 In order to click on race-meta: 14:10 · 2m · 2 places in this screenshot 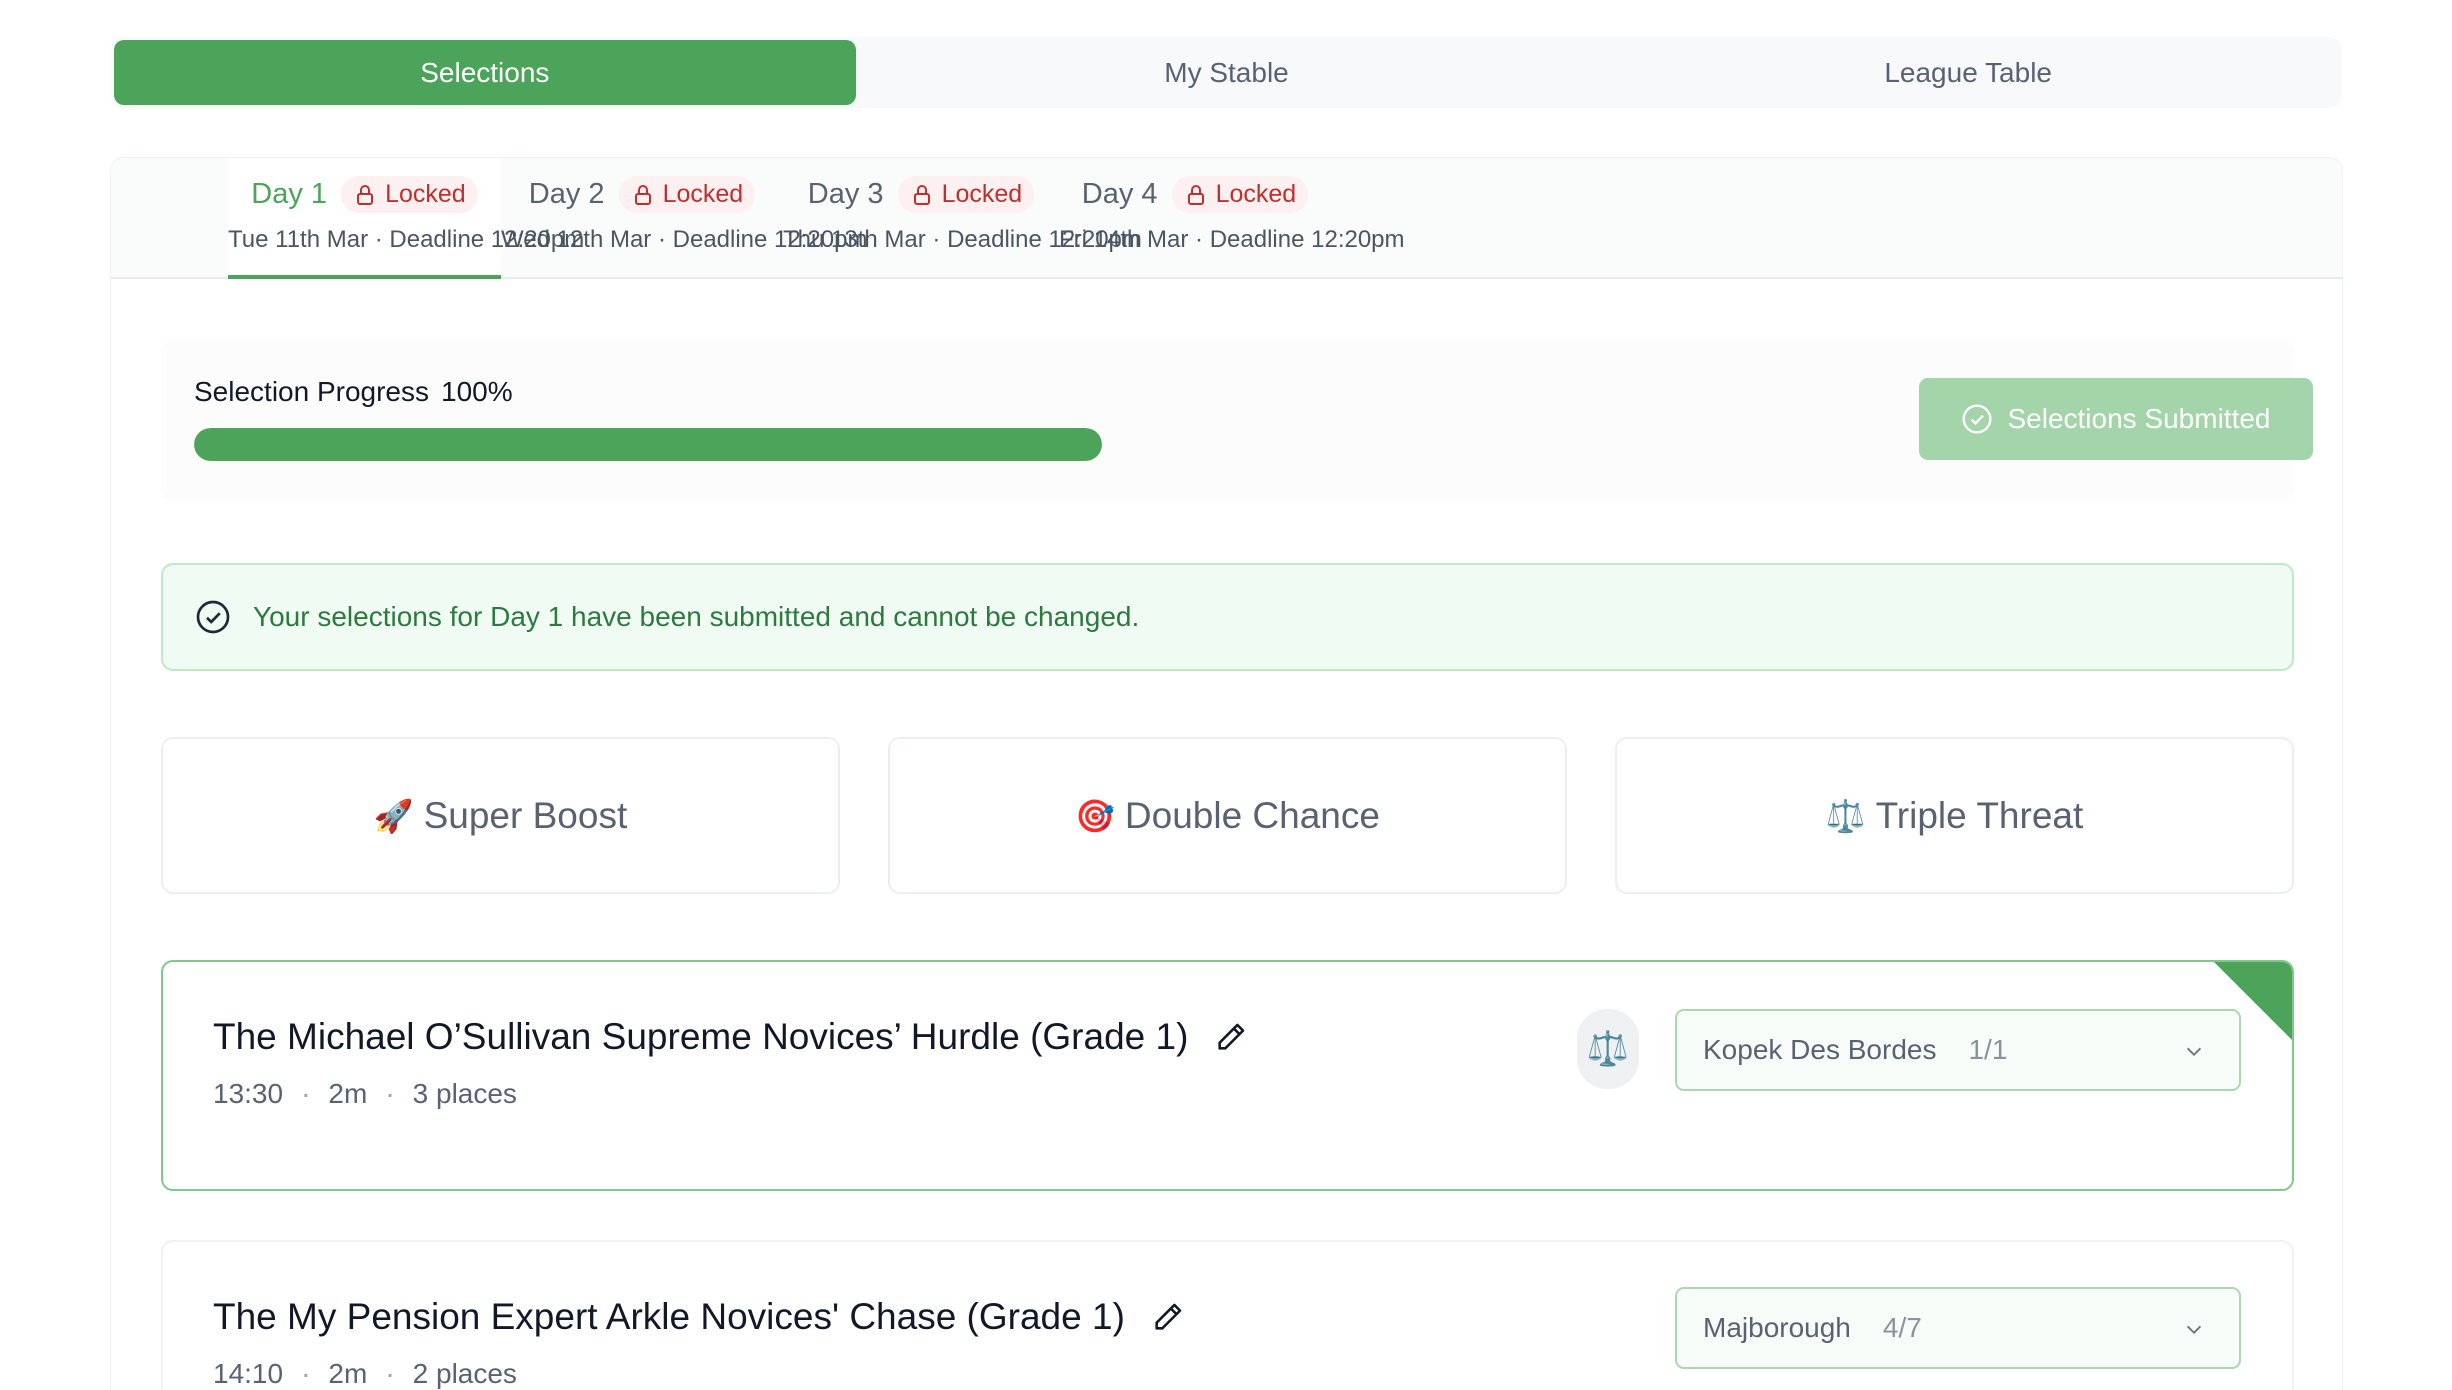, I will do `click(365, 1373)`.